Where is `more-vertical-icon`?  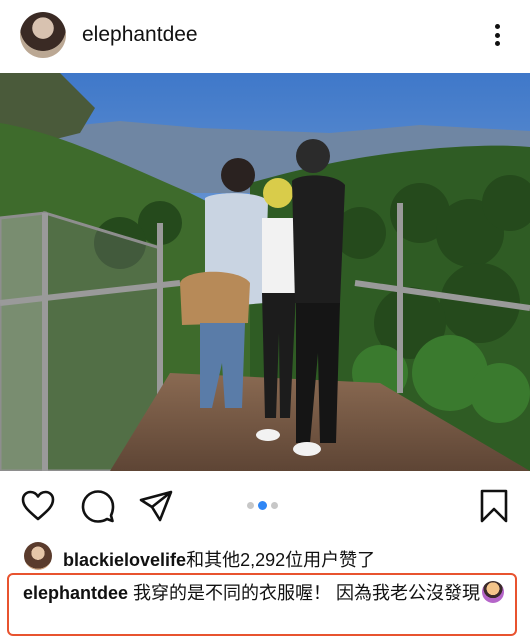
more-vertical-icon is located at coordinates (497, 35).